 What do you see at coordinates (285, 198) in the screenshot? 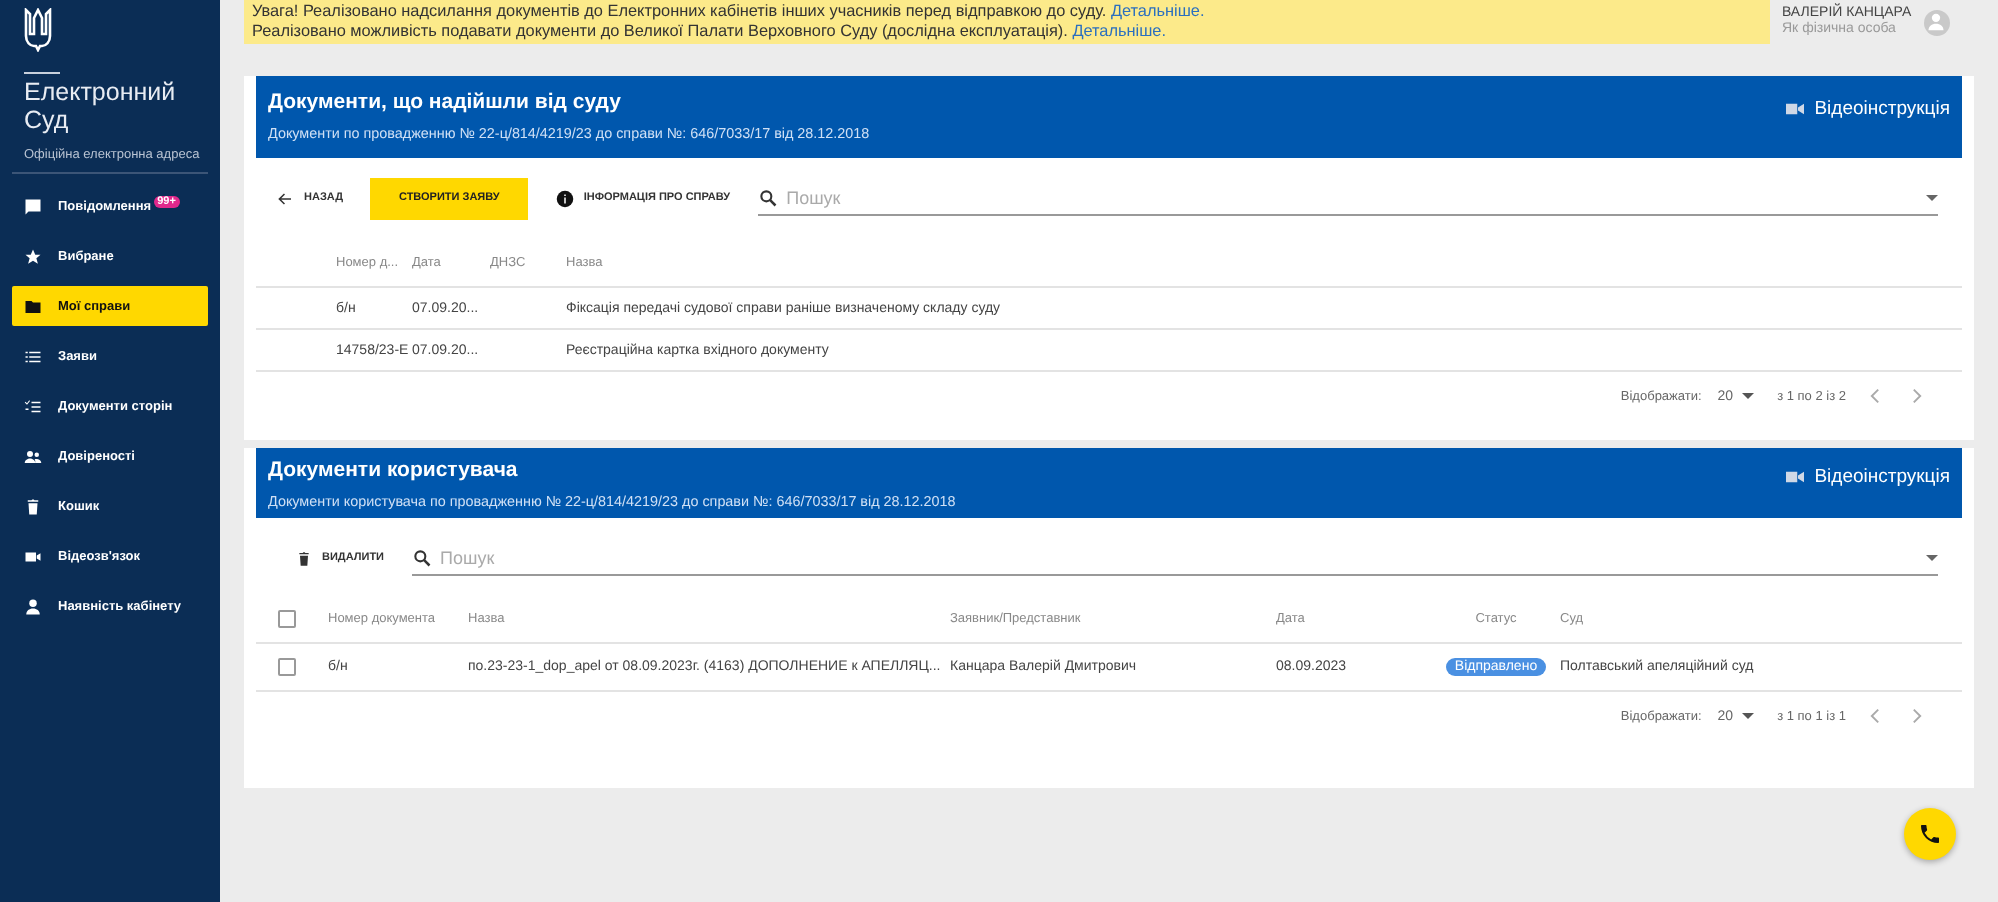
I see `arrow-left-icon` at bounding box center [285, 198].